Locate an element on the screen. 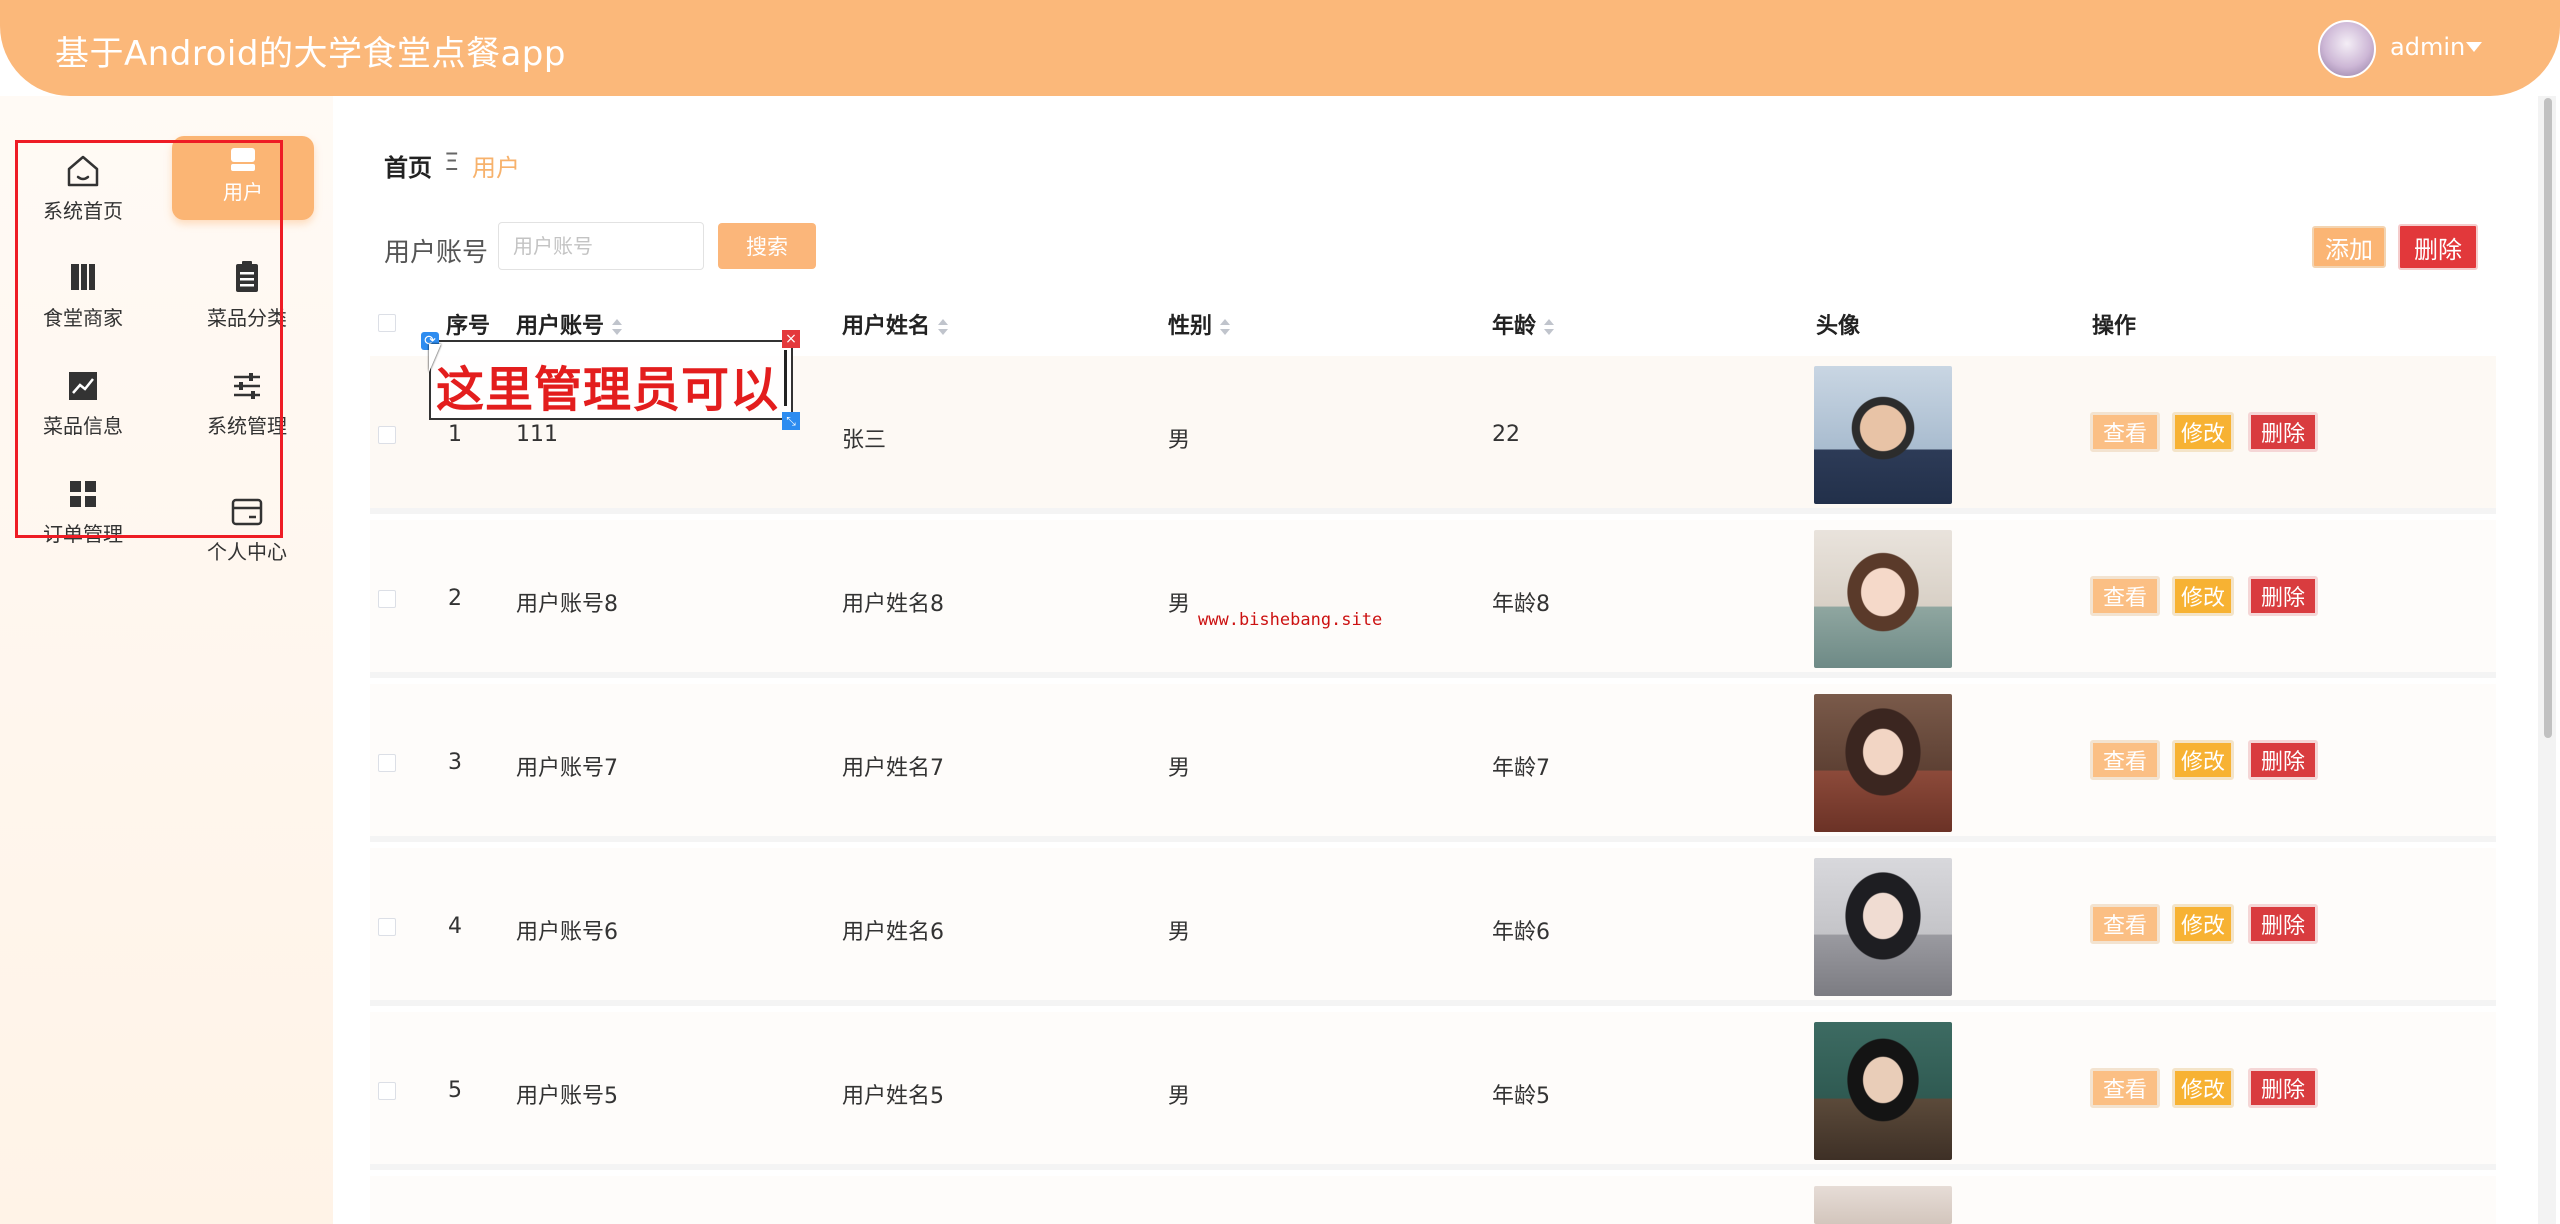 The image size is (2560, 1224). app-header: 基于Android的大学食堂点餐app admin is located at coordinates (1280, 48).